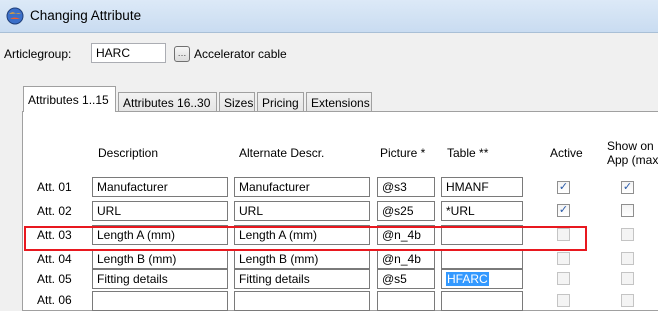 Image resolution: width=658 pixels, height=311 pixels. What do you see at coordinates (15, 16) in the screenshot?
I see `app-globe-icon` at bounding box center [15, 16].